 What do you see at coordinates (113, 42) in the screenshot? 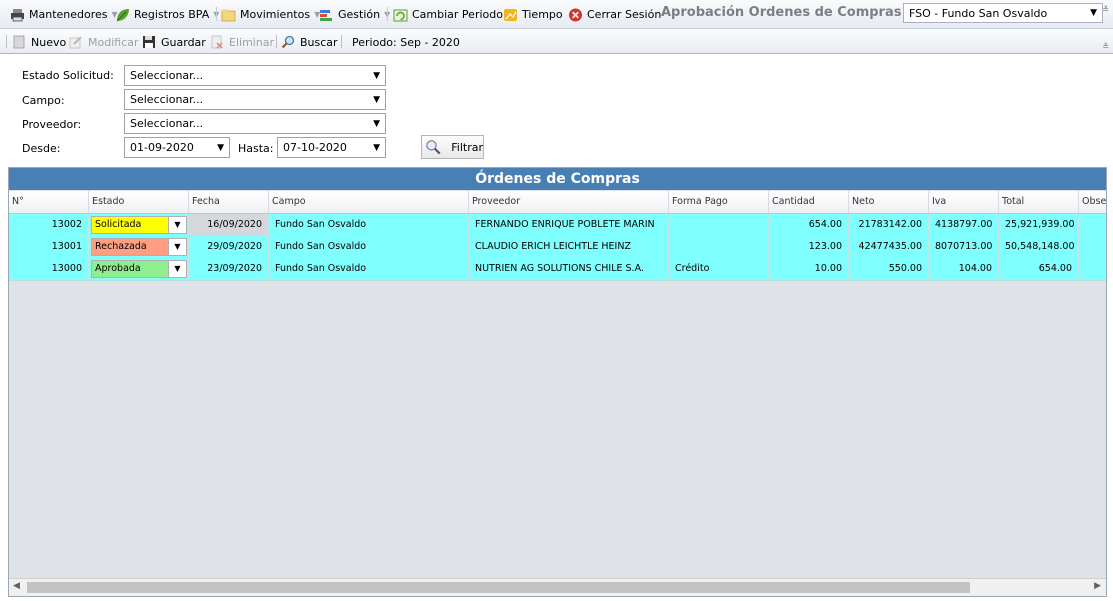
I see `modificar-label: Modificar` at bounding box center [113, 42].